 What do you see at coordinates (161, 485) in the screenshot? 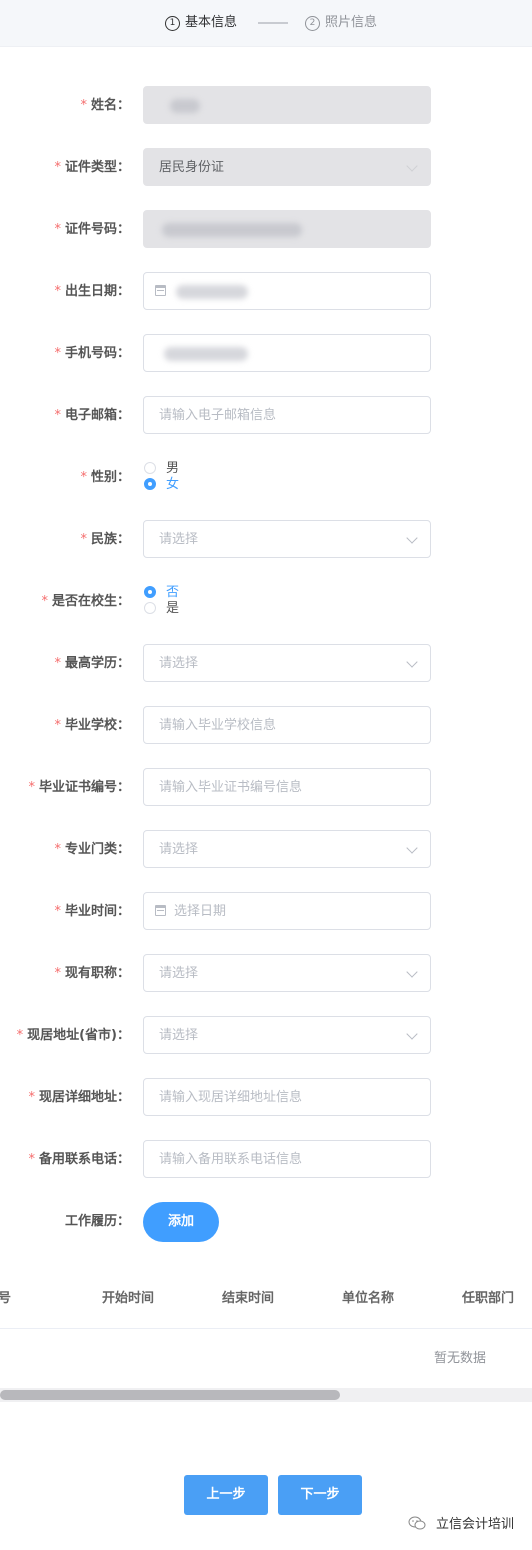
I see `gender-radio-female: 女` at bounding box center [161, 485].